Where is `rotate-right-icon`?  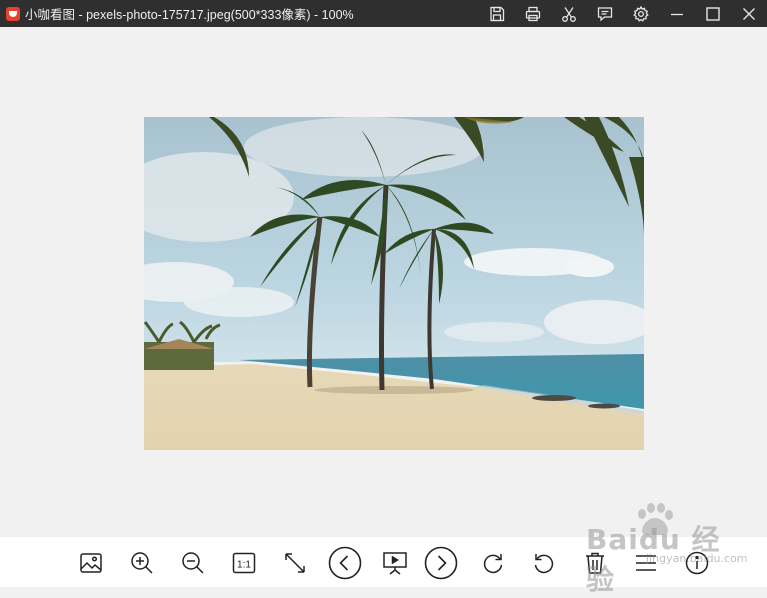 rotate-right-icon is located at coordinates (493, 564).